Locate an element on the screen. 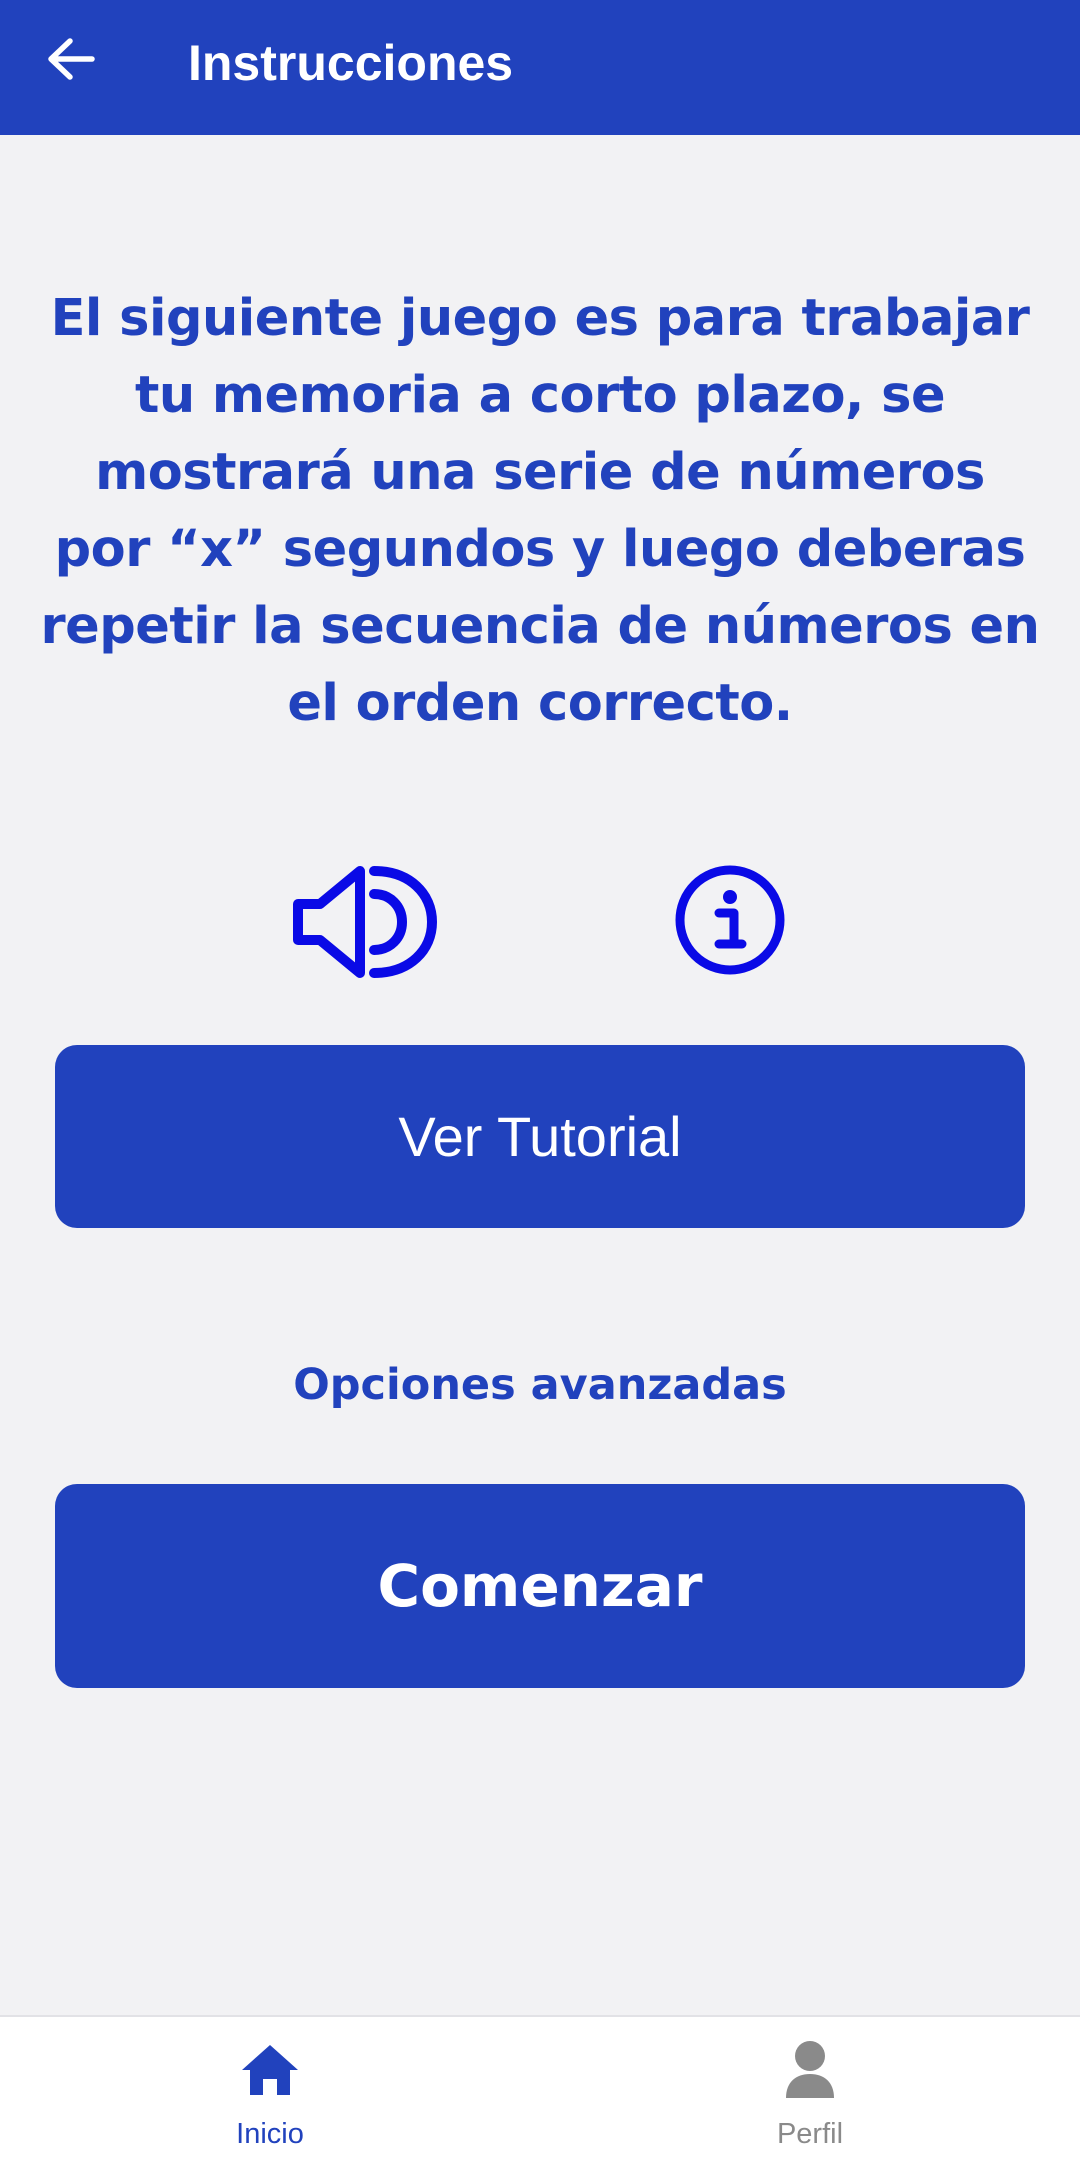  user-icon is located at coordinates (810, 2069).